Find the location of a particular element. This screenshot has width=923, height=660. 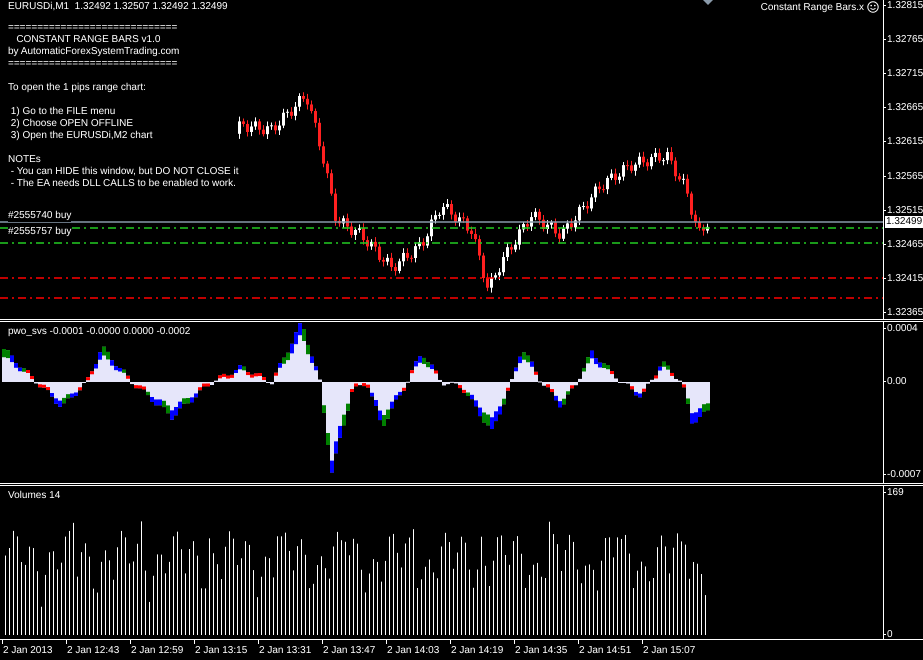

time-label: 2 Jan 15:07 is located at coordinates (669, 650).